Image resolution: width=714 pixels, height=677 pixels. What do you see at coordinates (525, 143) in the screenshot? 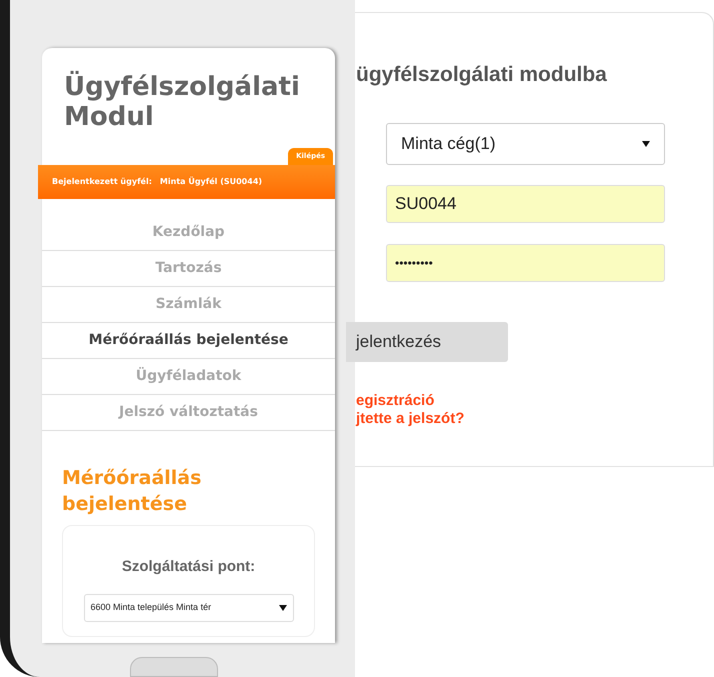
I see `company-select: Minta cég(1)` at bounding box center [525, 143].